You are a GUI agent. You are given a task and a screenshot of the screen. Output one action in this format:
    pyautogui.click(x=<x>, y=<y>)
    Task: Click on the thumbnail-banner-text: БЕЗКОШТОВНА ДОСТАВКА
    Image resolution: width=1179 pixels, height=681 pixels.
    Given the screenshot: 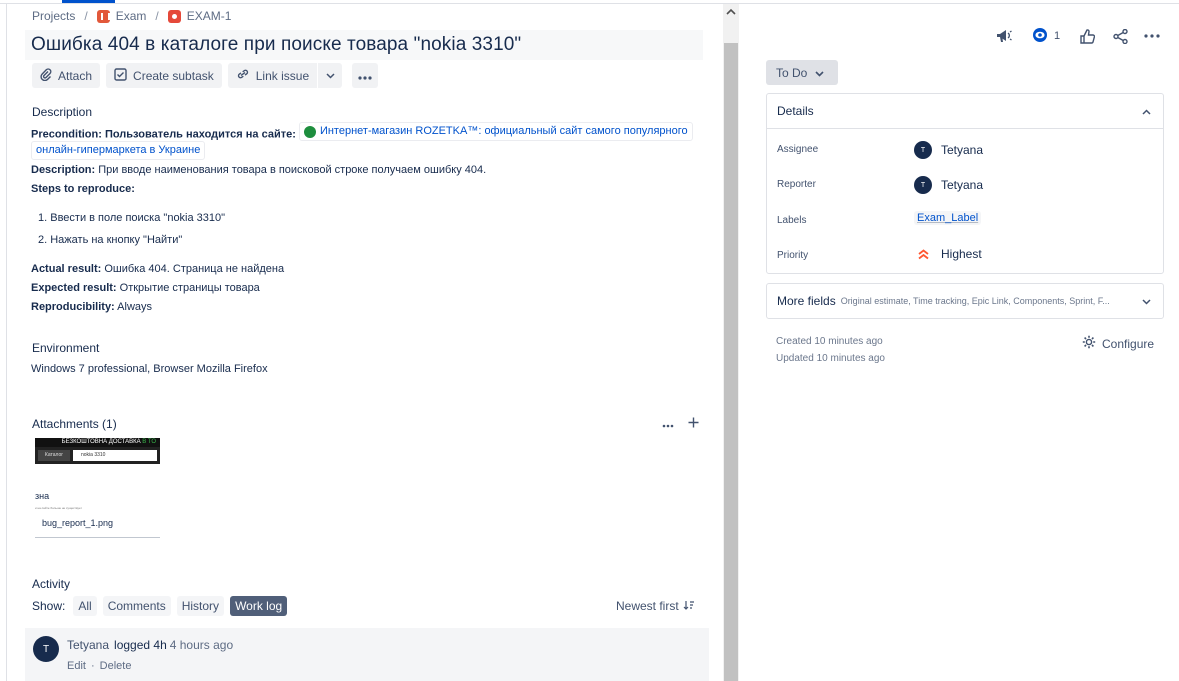 What is the action you would take?
    pyautogui.click(x=102, y=442)
    